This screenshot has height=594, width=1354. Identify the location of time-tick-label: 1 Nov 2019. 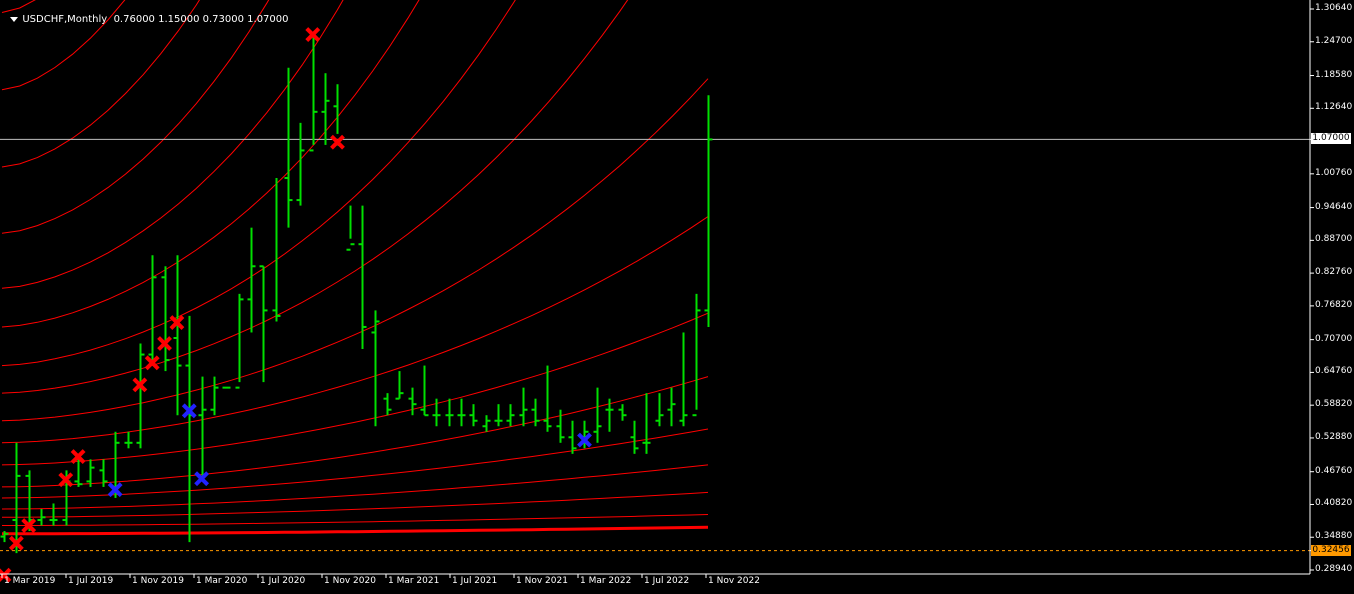
(158, 581).